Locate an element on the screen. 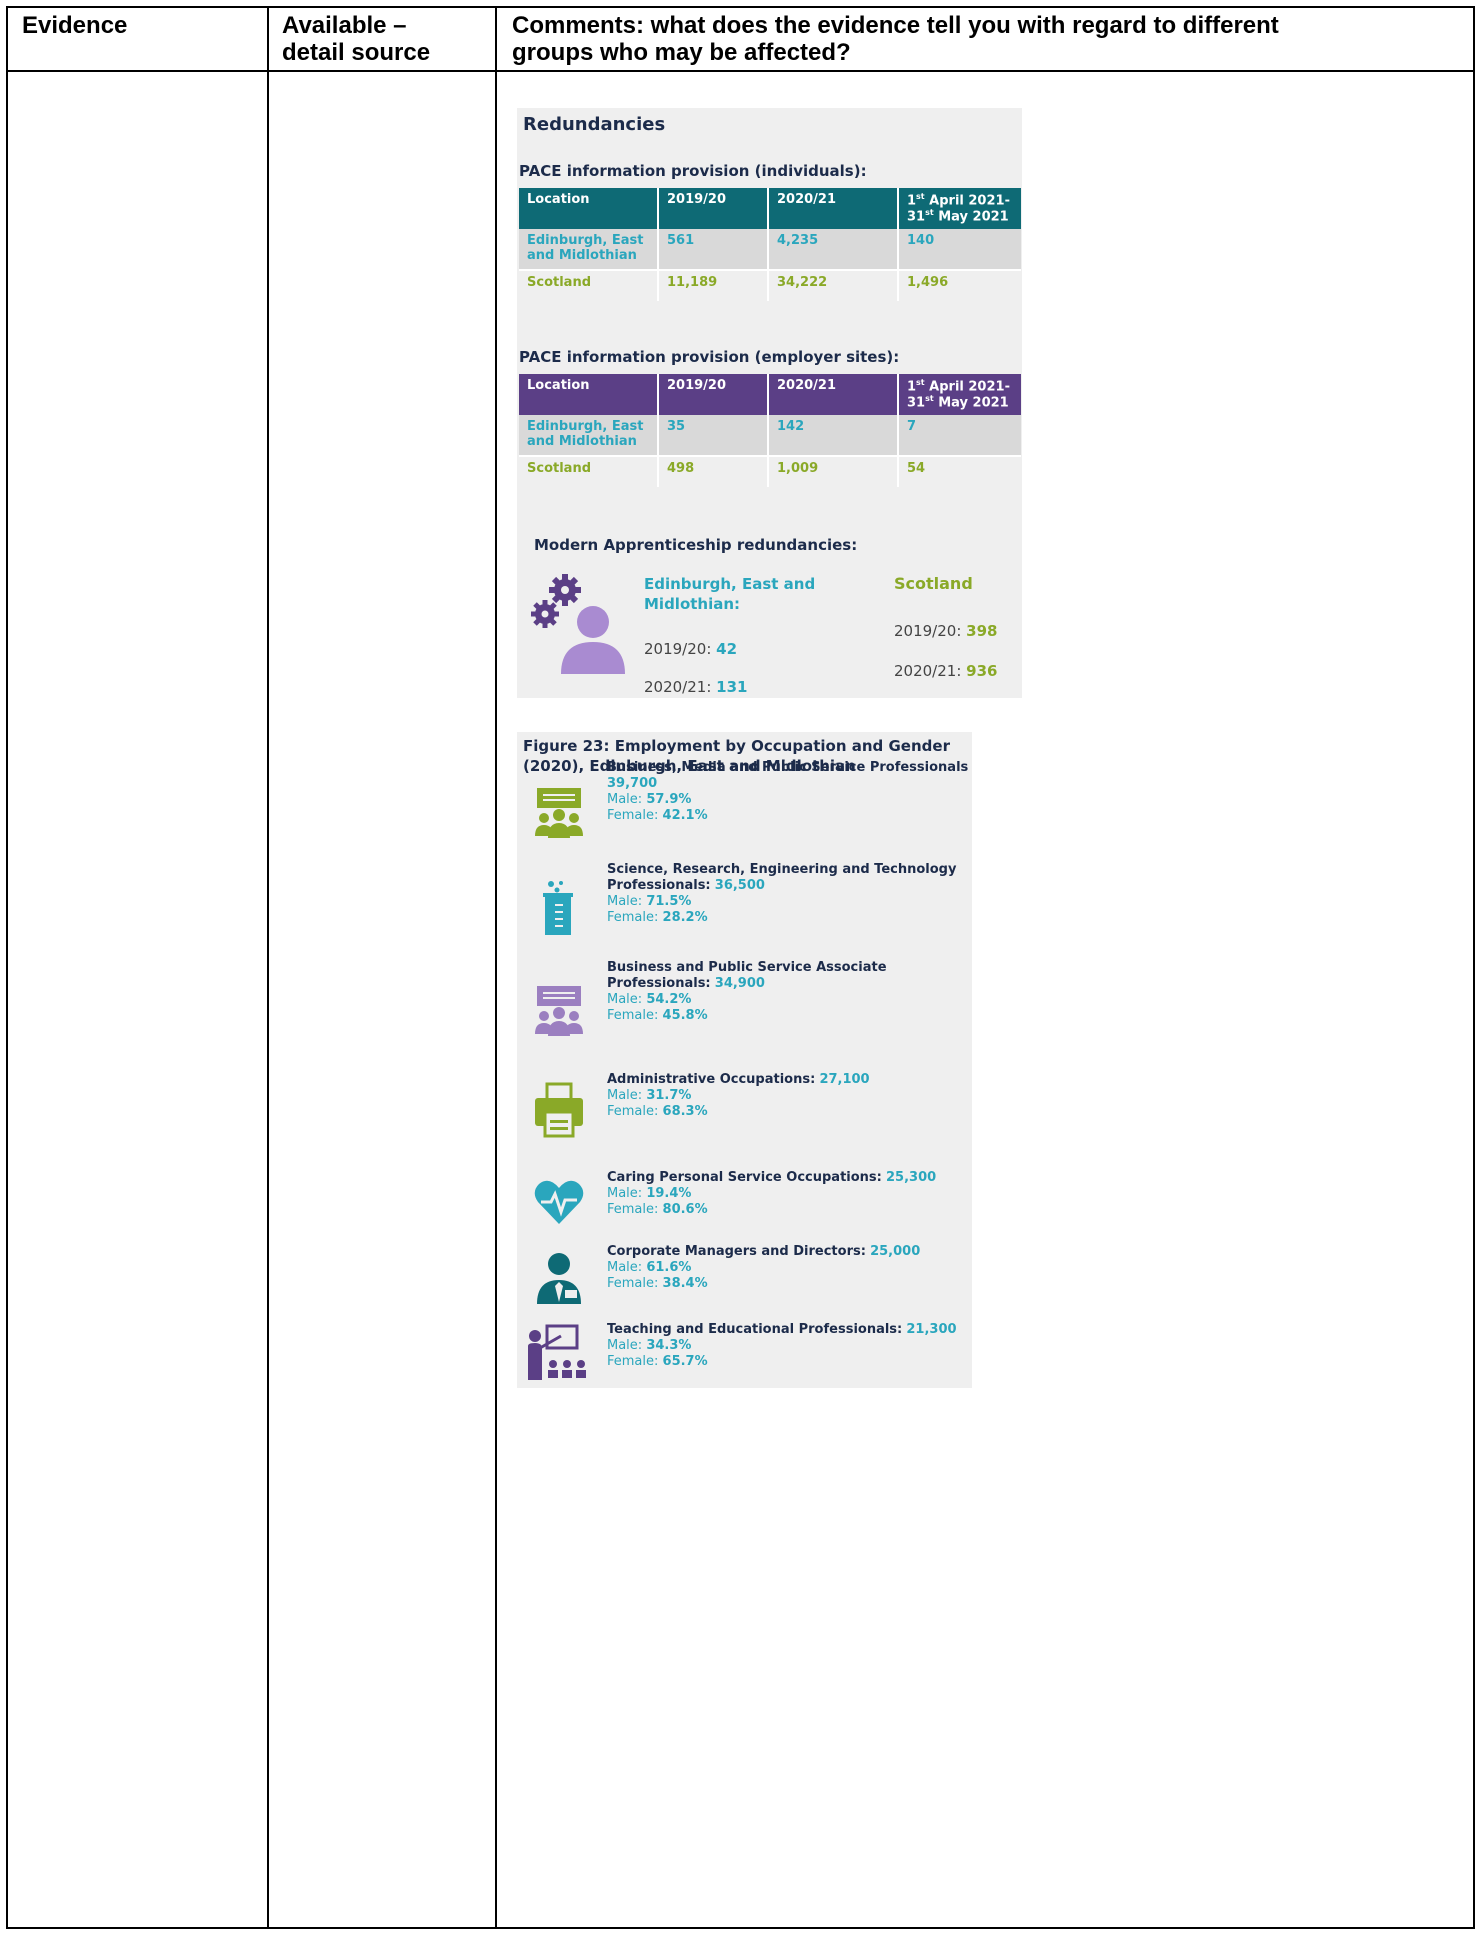 The image size is (1481, 1935). occupation-count: 36,500 is located at coordinates (739, 885).